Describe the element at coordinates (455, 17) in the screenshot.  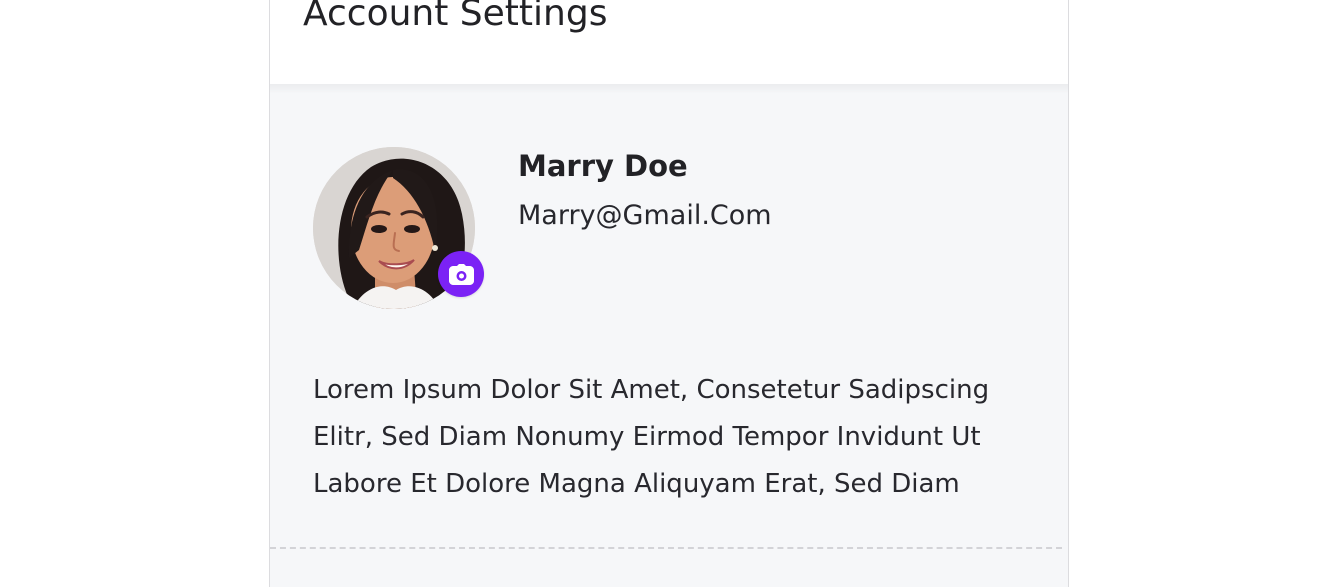
I see `page-title: Account Settings` at that location.